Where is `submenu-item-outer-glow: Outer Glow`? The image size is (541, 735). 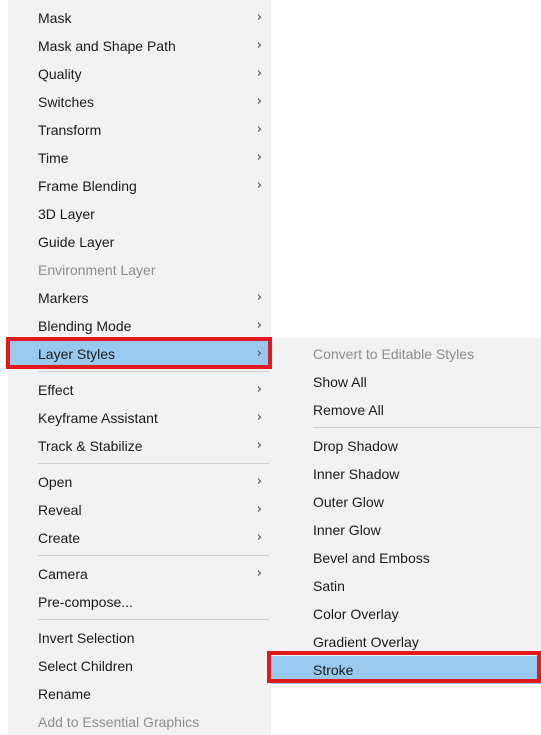 submenu-item-outer-glow: Outer Glow is located at coordinates (406, 502).